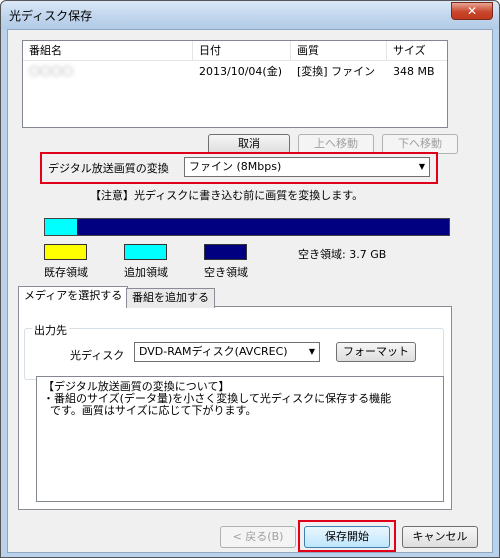 Image resolution: width=500 pixels, height=558 pixels. What do you see at coordinates (258, 537) in the screenshot?
I see `back-button: < 戻る(B)` at bounding box center [258, 537].